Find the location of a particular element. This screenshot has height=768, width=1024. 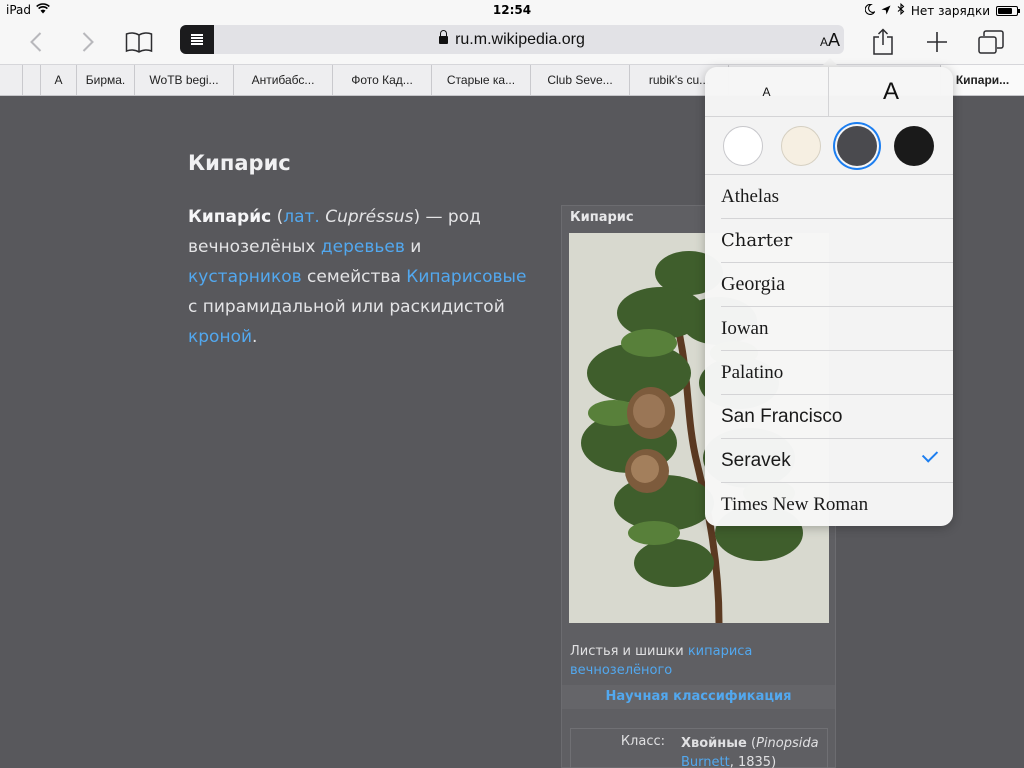

status-bar: iPad 12:54 Нет зарядки is located at coordinates (512, 10).